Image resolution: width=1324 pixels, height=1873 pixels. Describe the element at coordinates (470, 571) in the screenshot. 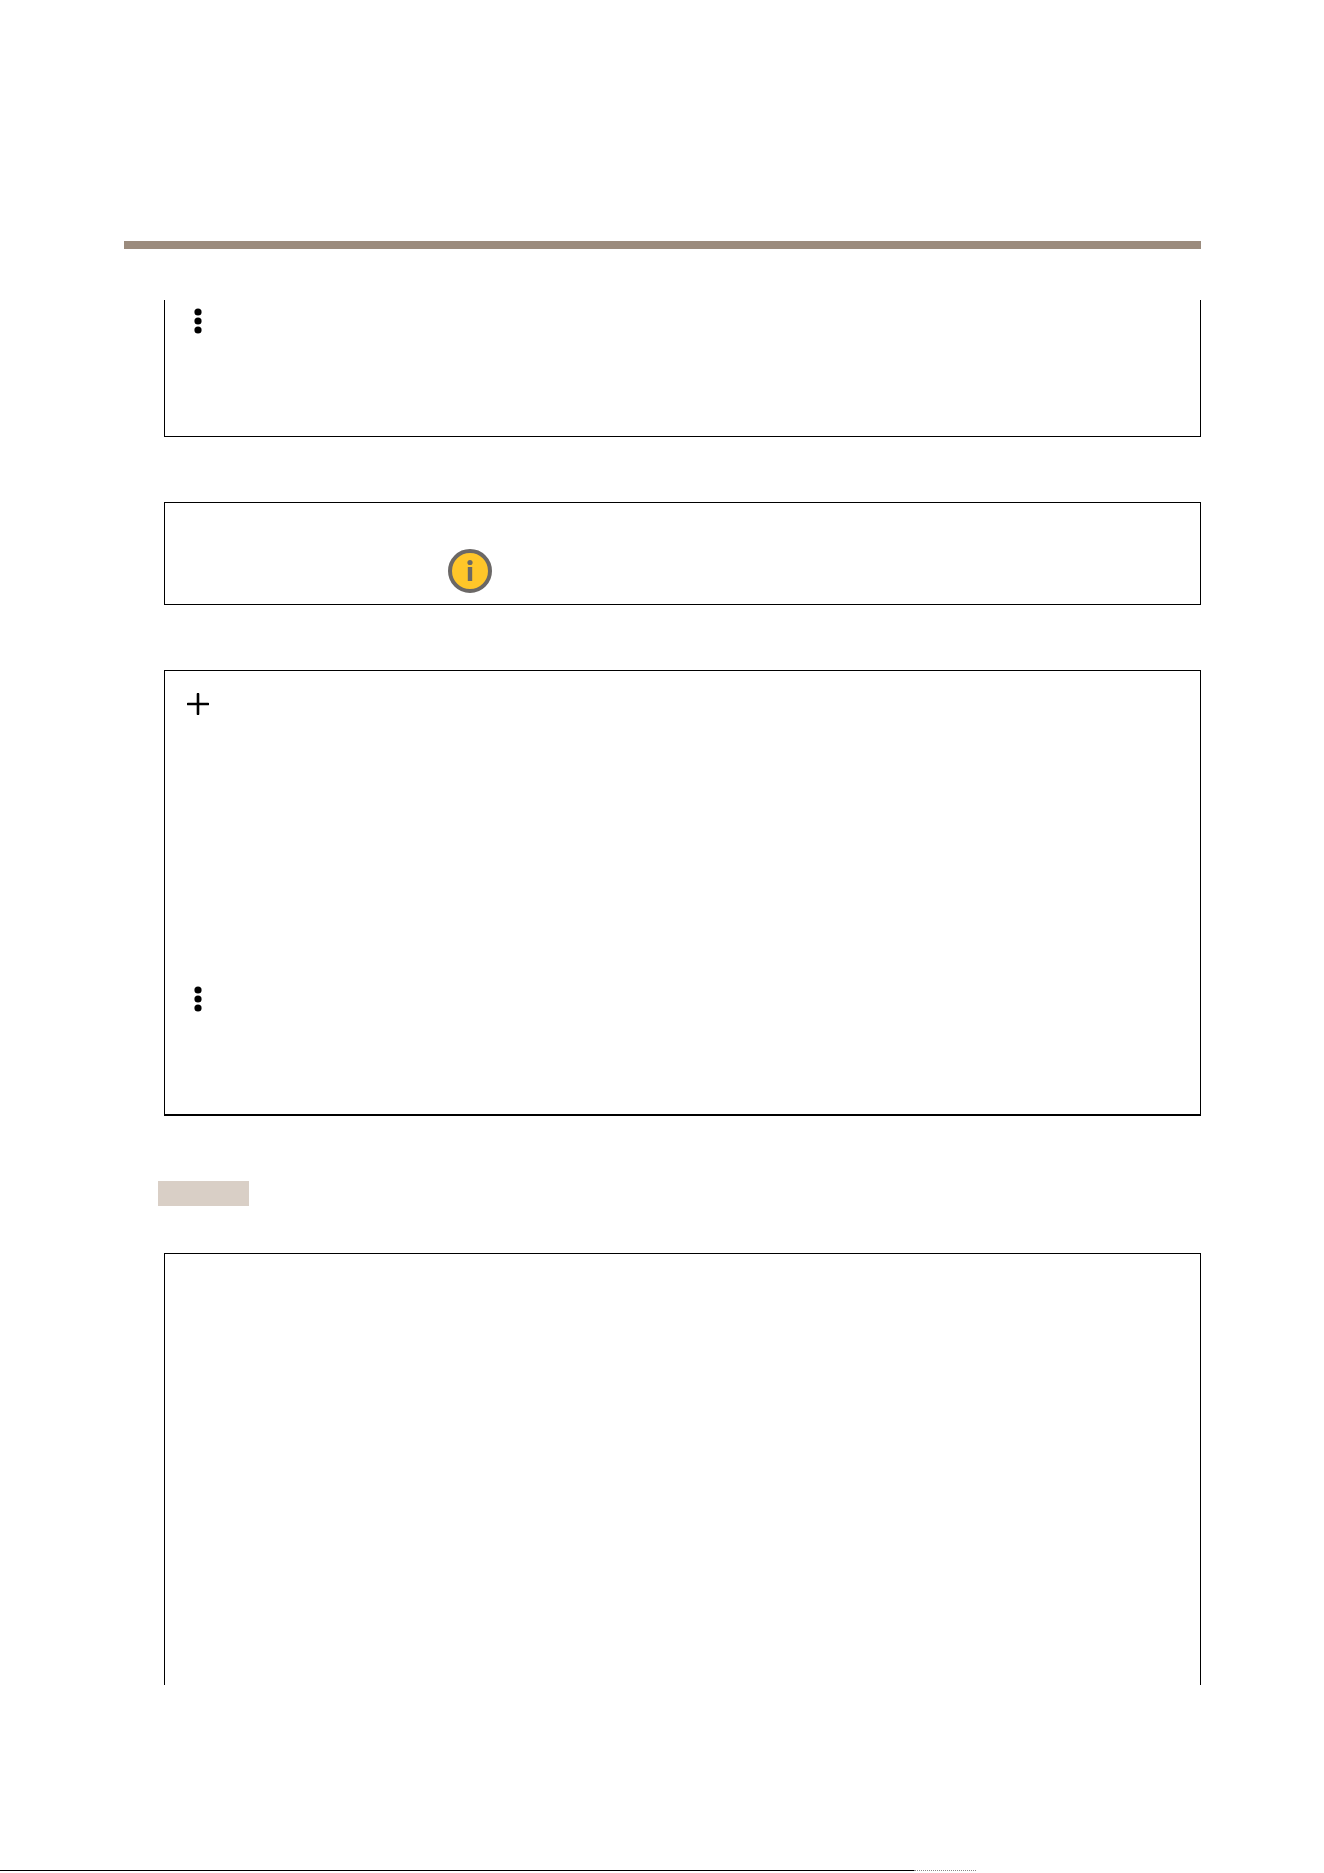

I see `info-icon` at that location.